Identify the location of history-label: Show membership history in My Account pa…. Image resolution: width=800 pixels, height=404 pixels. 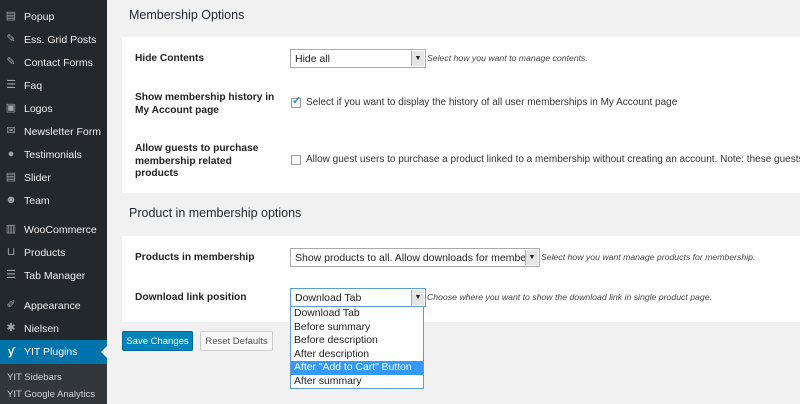
(204, 104).